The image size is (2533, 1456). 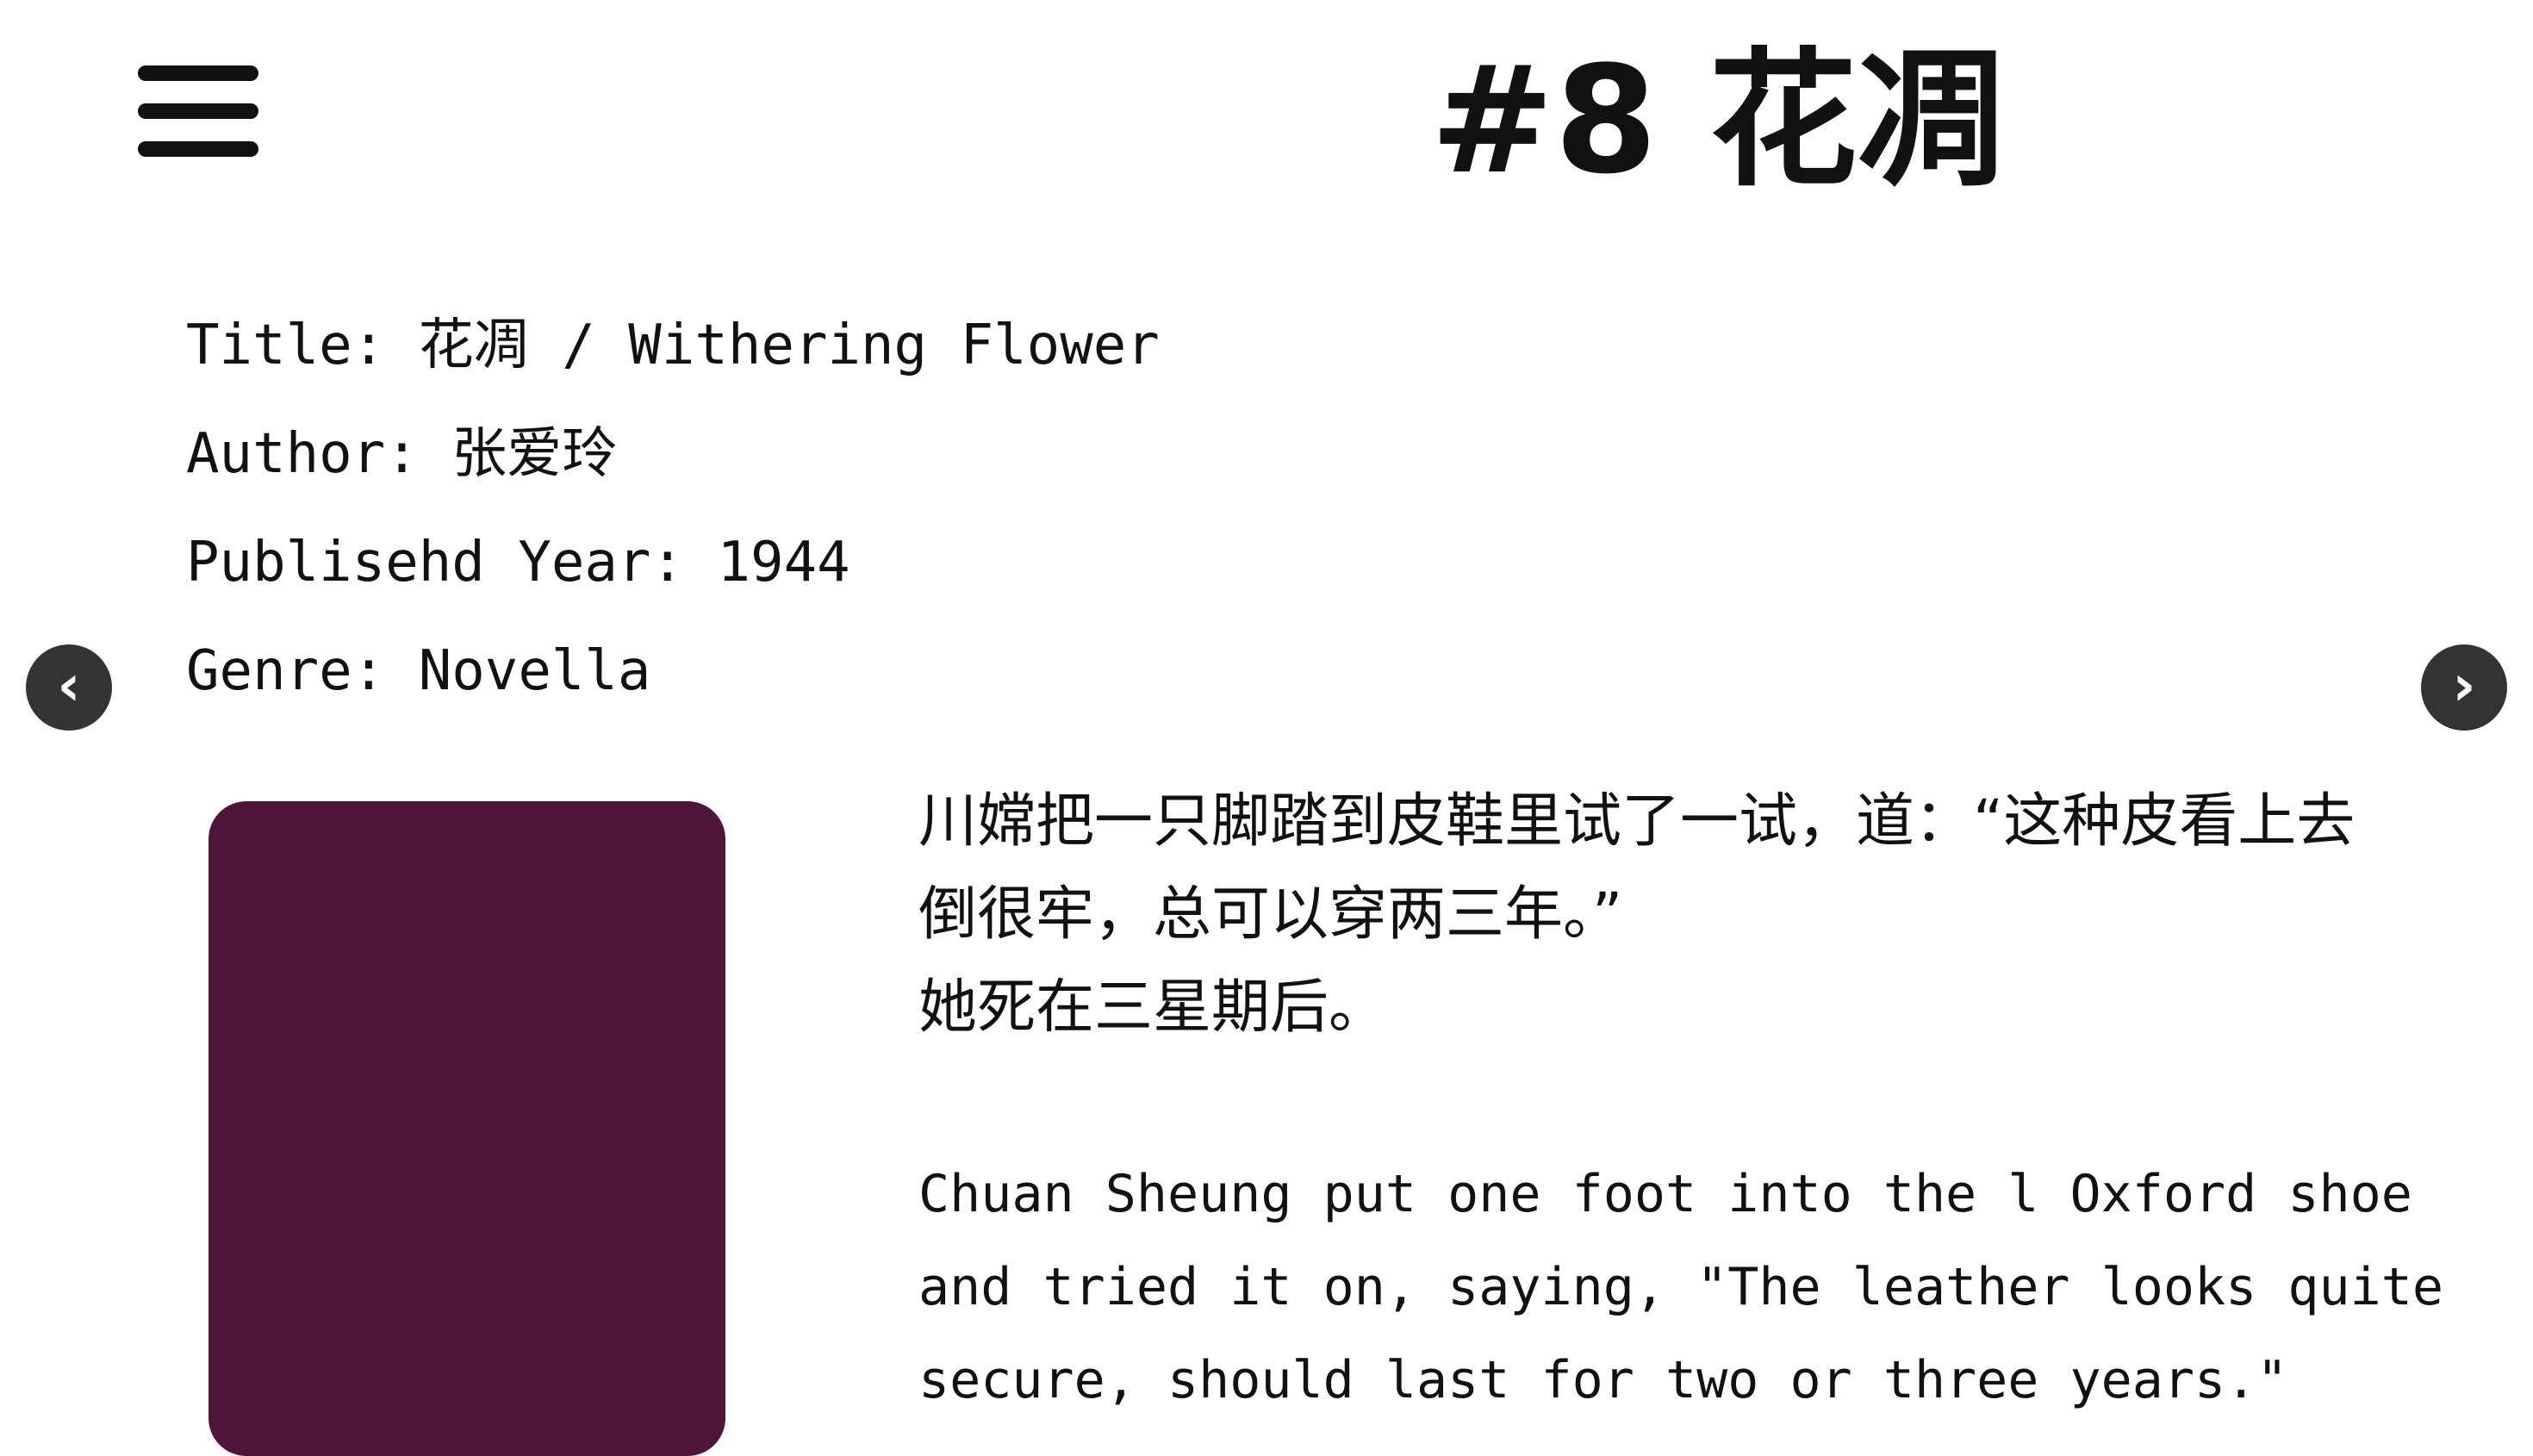 What do you see at coordinates (418, 671) in the screenshot?
I see `book-genre: Genre: Novella` at bounding box center [418, 671].